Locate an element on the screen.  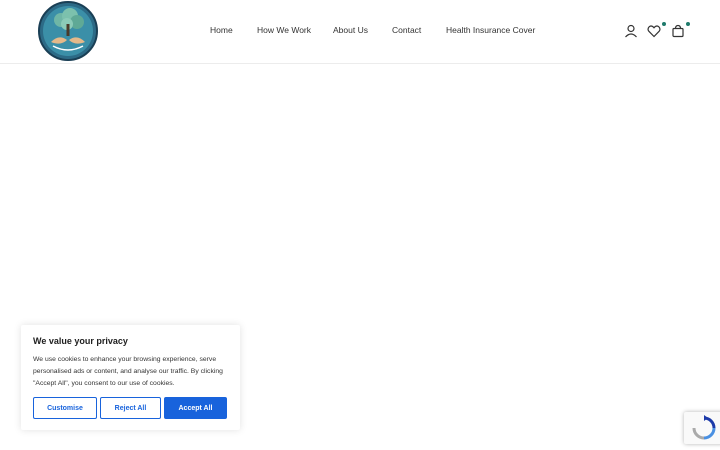
cookie-title: We value your privacy is located at coordinates (80, 341).